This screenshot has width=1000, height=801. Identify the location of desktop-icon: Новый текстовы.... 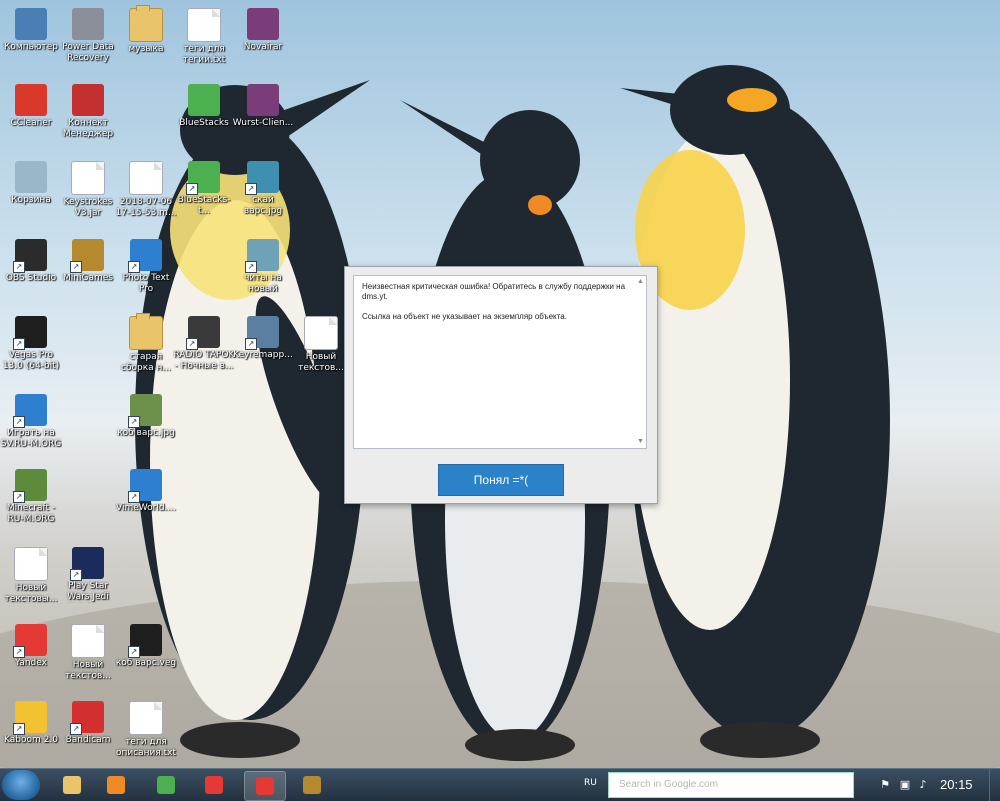
(31, 574).